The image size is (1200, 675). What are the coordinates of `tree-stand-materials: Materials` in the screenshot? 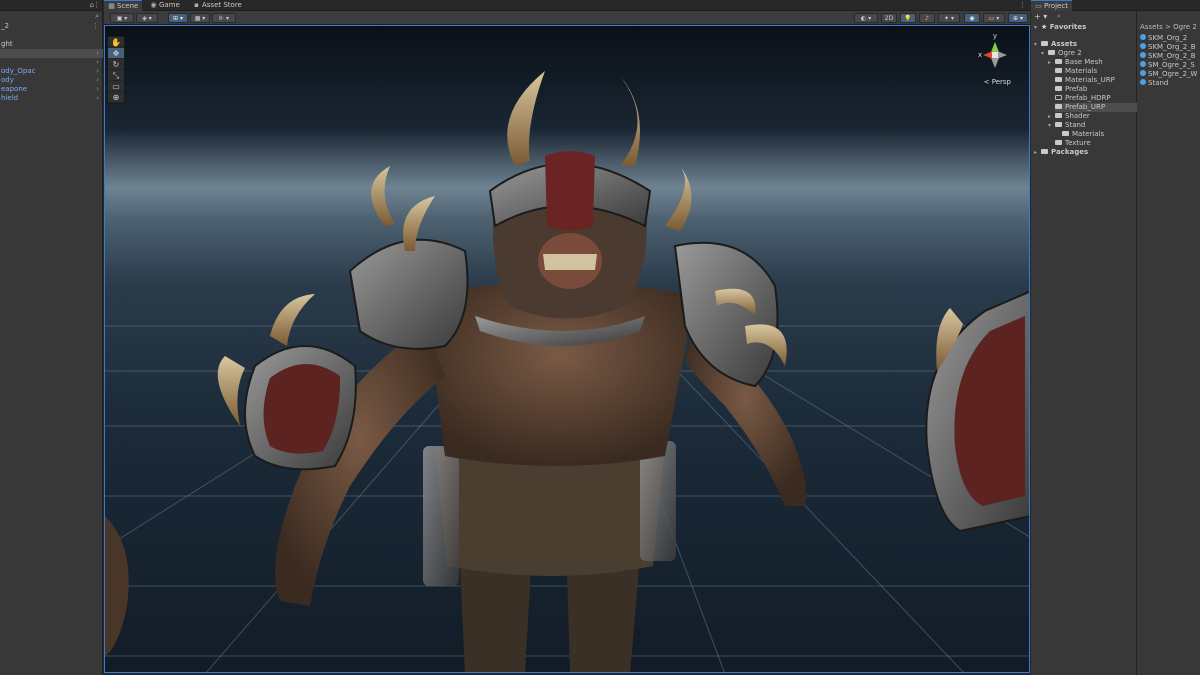 It's located at (1083, 134).